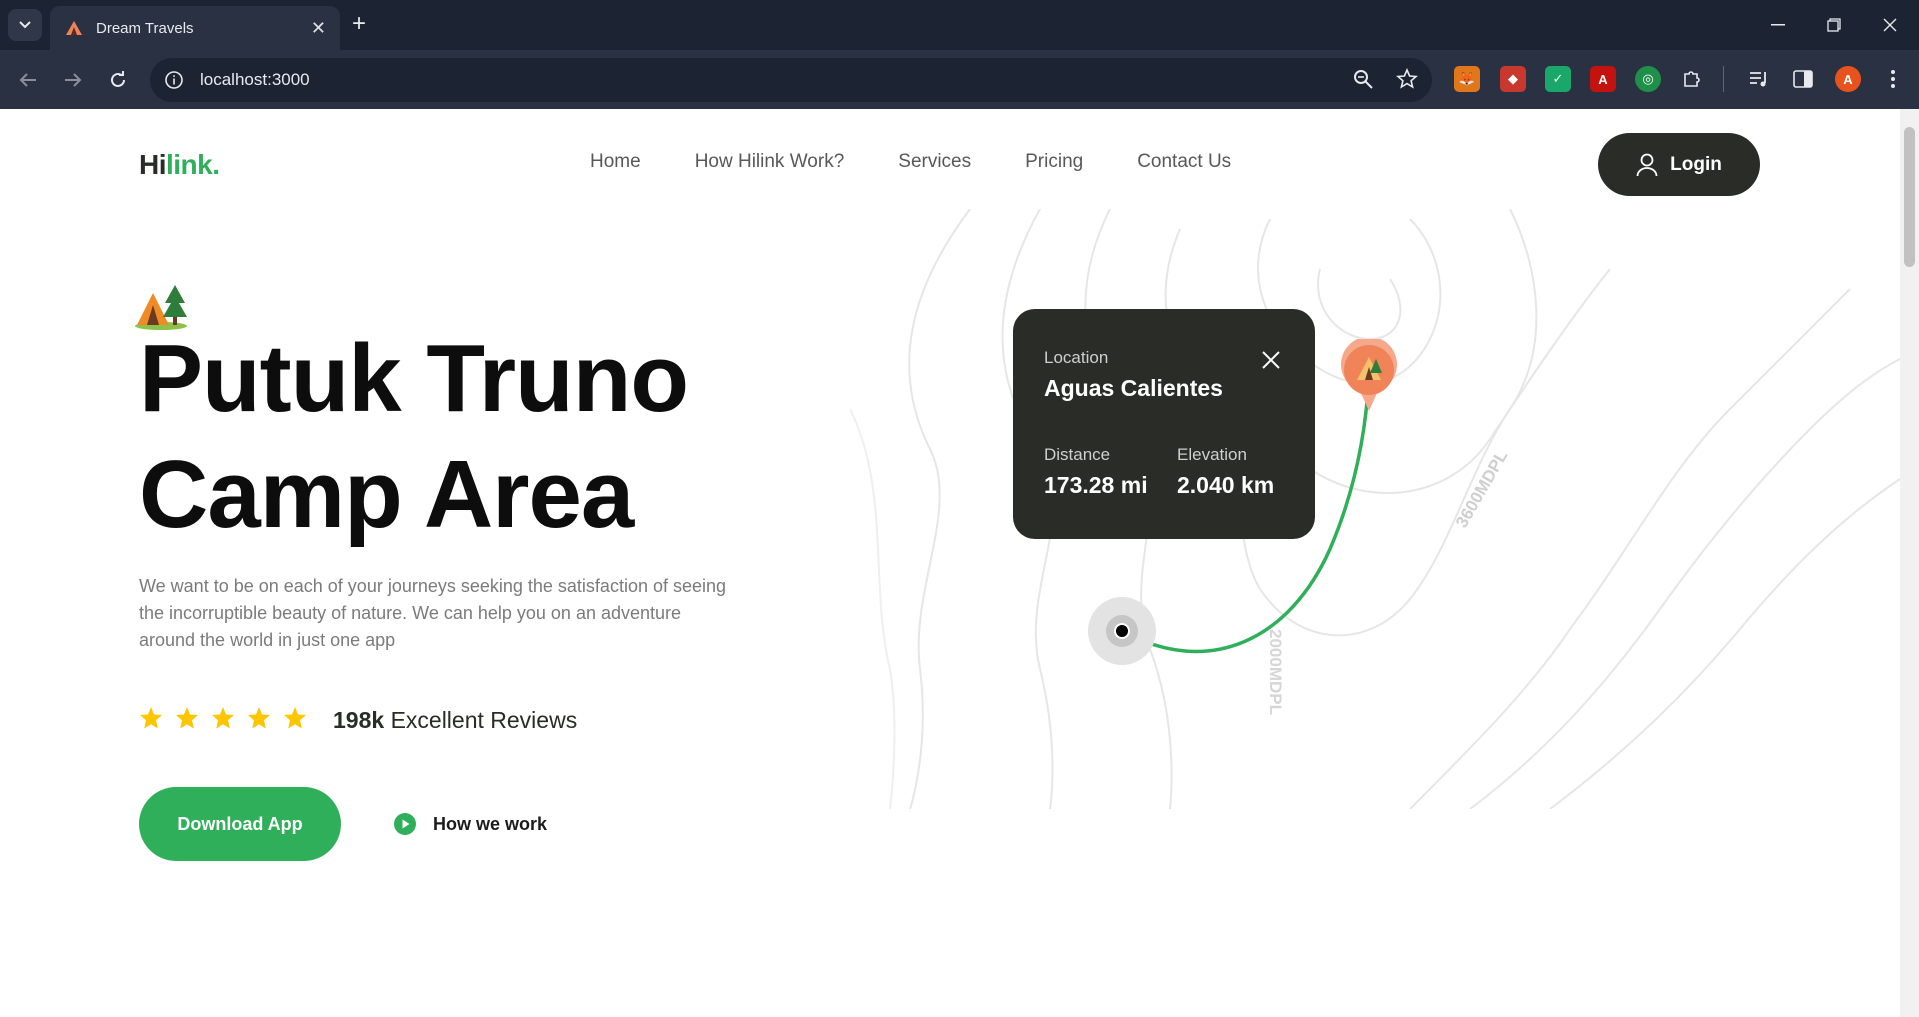 This screenshot has width=1919, height=1017. What do you see at coordinates (1369, 376) in the screenshot?
I see `destination-pin-icon` at bounding box center [1369, 376].